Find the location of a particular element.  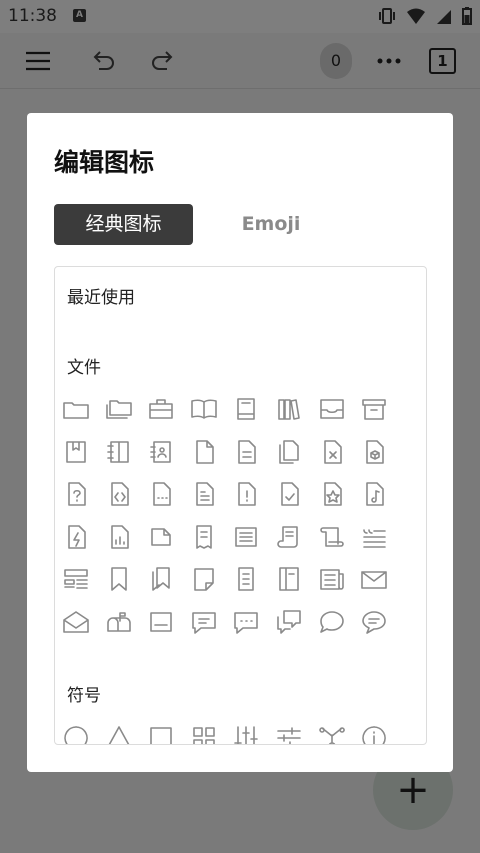

undo-icon is located at coordinates (102, 61).